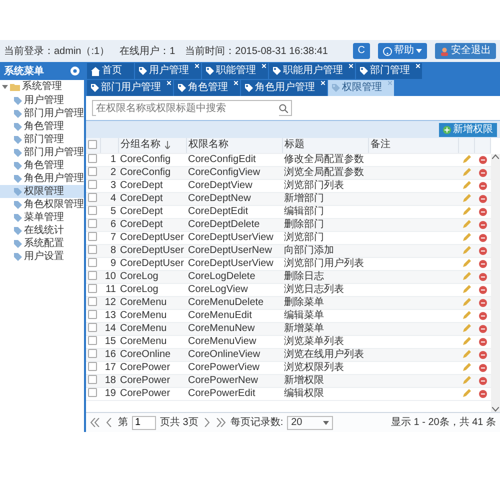  I want to click on help-icon, so click(387, 51).